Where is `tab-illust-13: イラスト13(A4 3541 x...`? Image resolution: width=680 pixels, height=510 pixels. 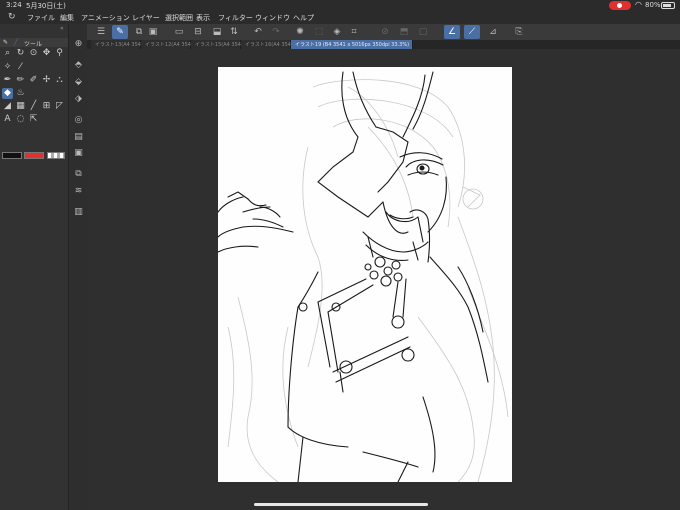
tab-illust-13: イラスト13(A4 3541 x... is located at coordinates (122, 44).